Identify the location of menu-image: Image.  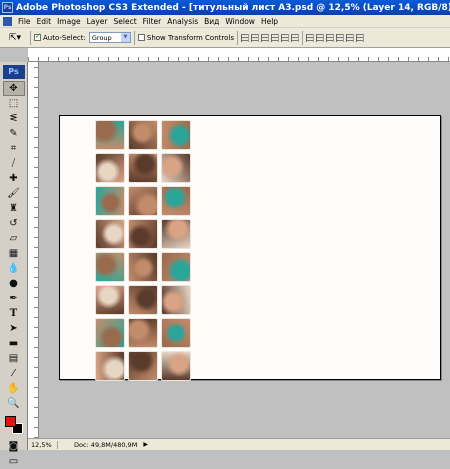
(69, 21).